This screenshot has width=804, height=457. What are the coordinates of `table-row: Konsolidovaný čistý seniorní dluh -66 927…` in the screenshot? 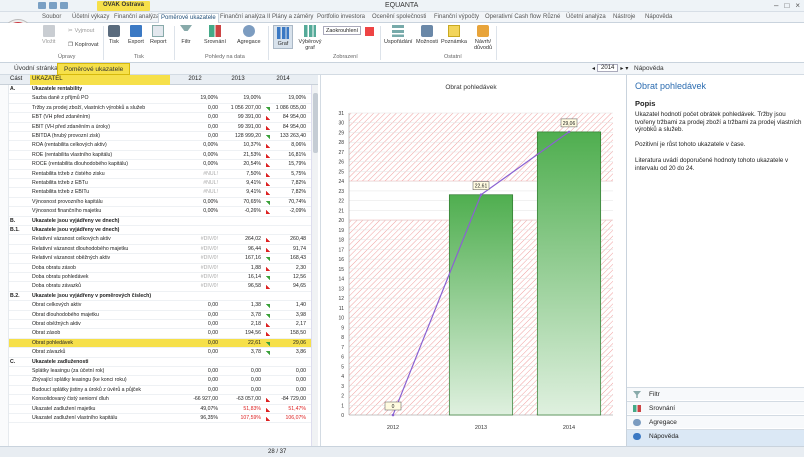 It's located at (159, 400).